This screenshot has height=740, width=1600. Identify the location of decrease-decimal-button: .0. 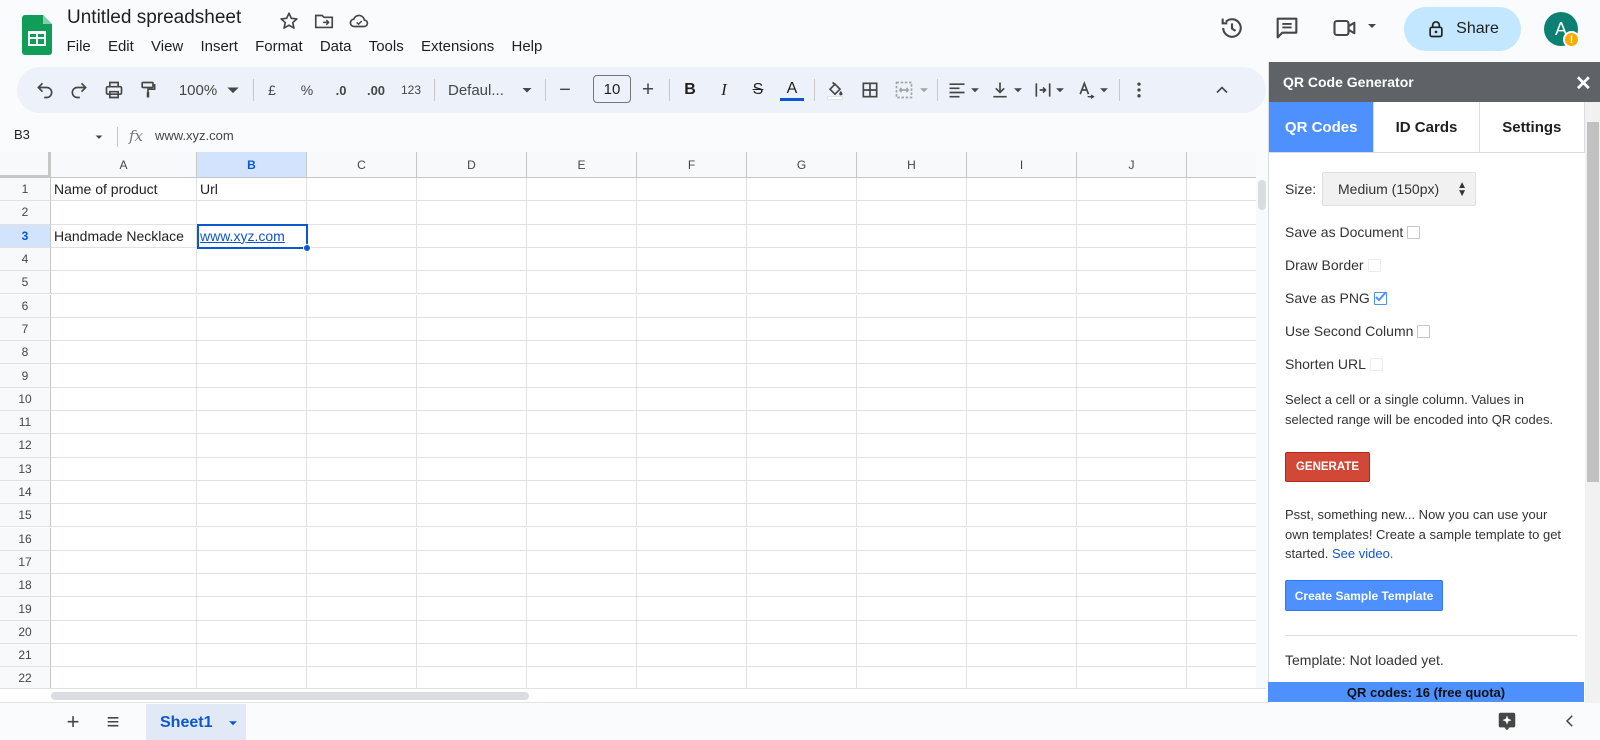
(341, 90).